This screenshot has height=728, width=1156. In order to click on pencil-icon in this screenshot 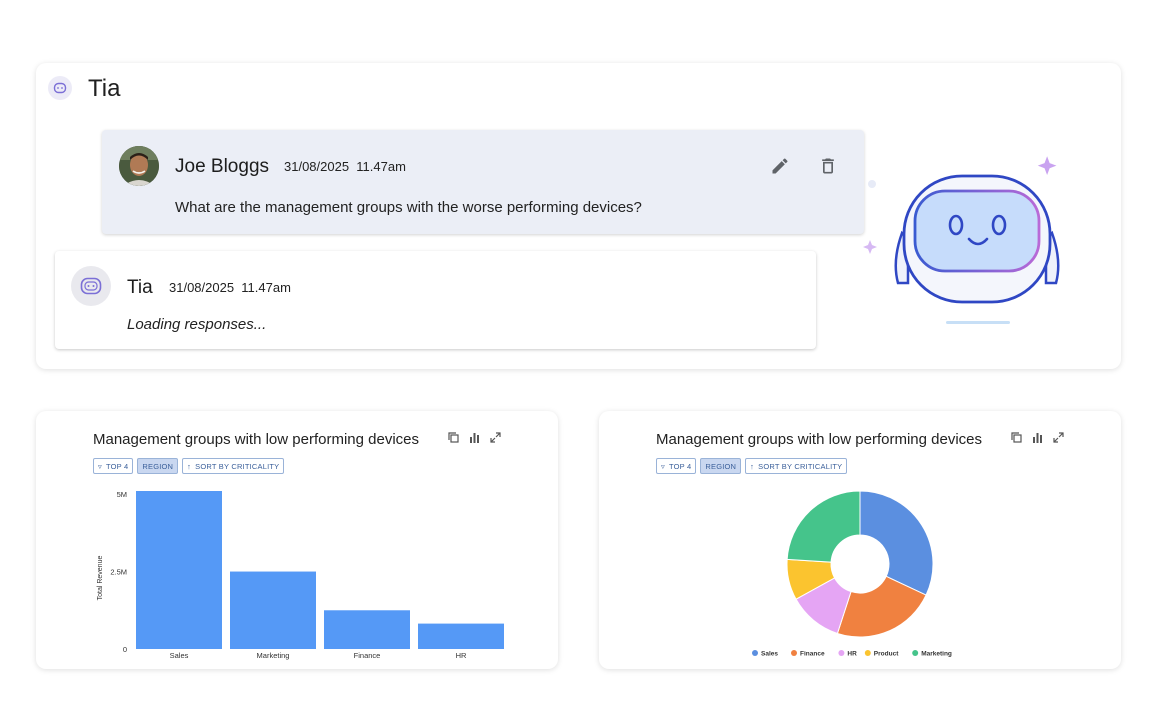, I will do `click(780, 166)`.